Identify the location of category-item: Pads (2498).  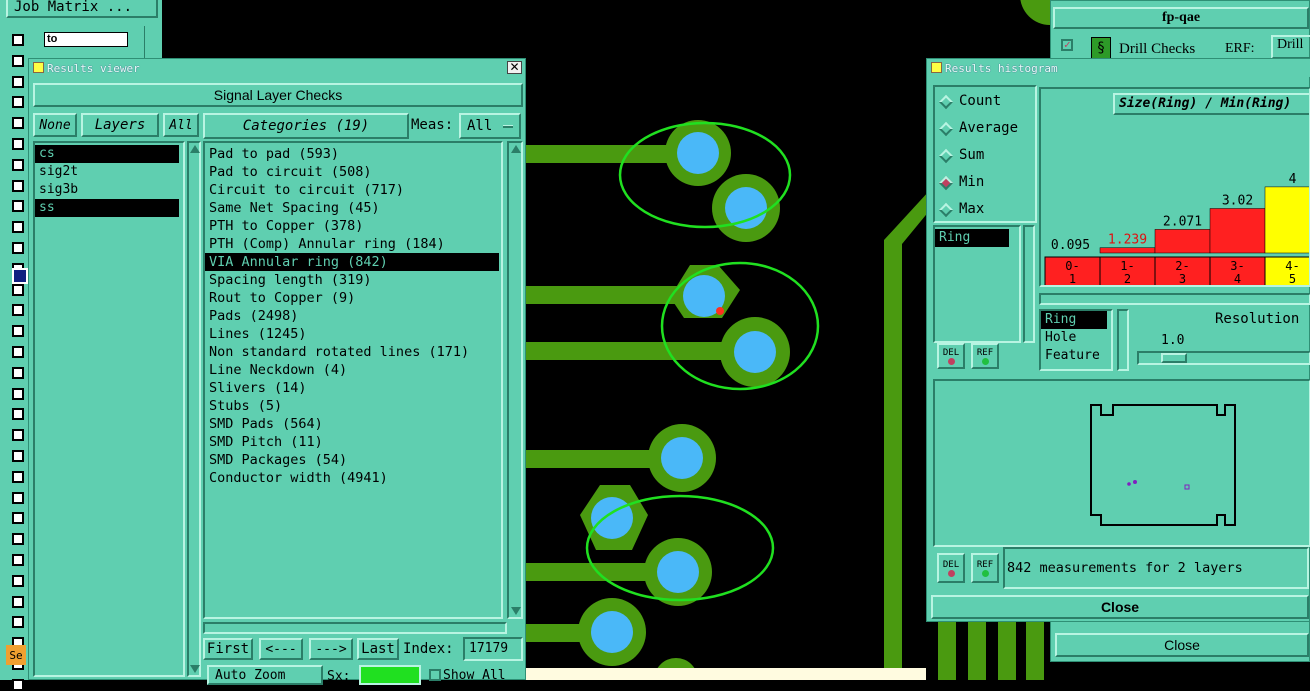
(353, 316).